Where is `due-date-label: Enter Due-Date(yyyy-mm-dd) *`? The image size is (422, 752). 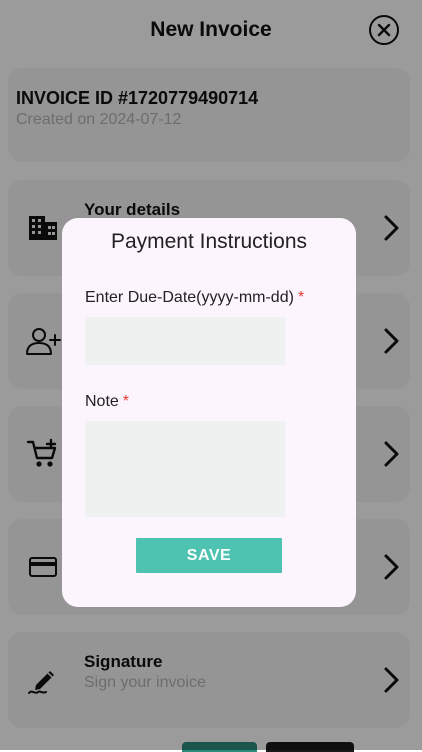
due-date-label: Enter Due-Date(yyyy-mm-dd) * is located at coordinates (194, 298).